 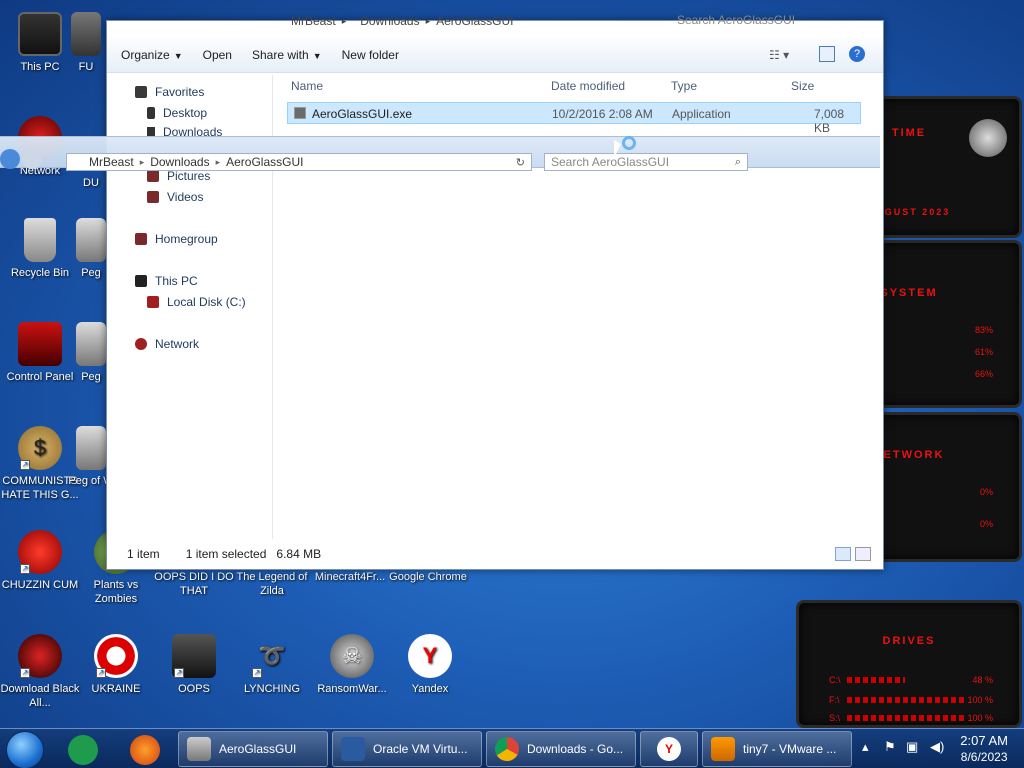 I want to click on column-header-date: Date modified, so click(x=588, y=86).